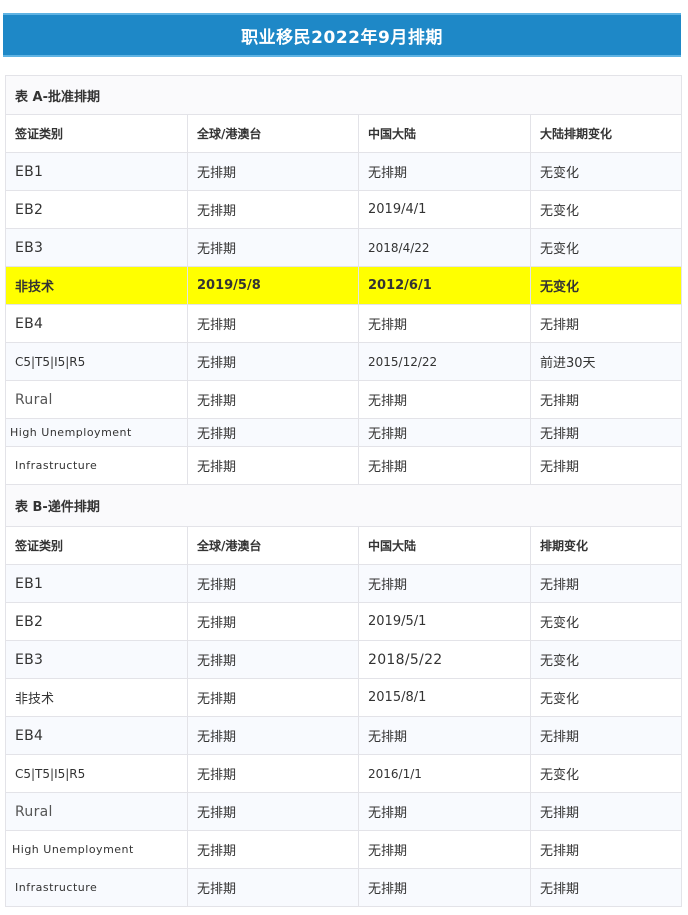 This screenshot has width=688, height=915. I want to click on table-row: EB1 无排期 无排期 无变化, so click(344, 171).